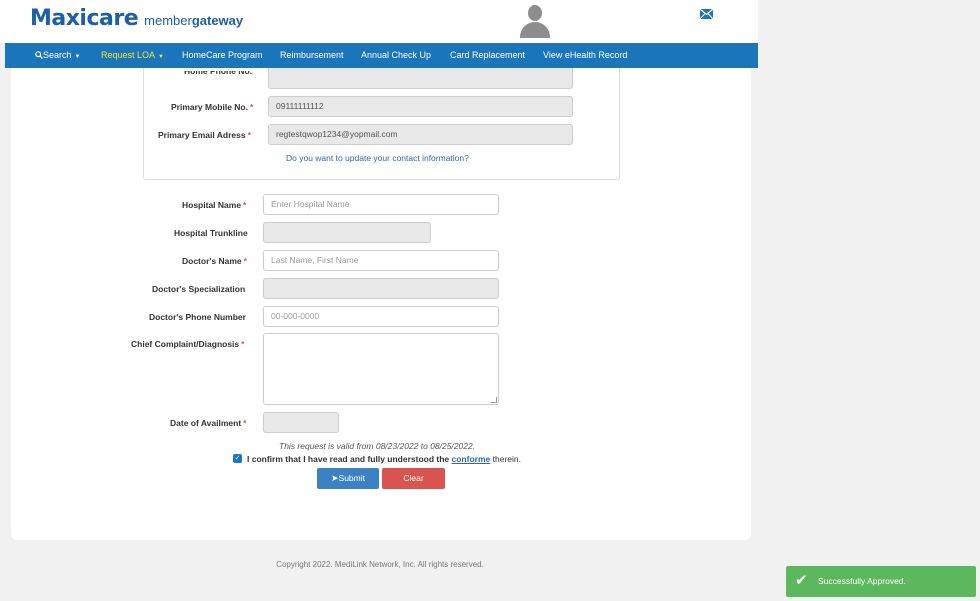 Image resolution: width=980 pixels, height=601 pixels. I want to click on check-icon: ✓, so click(237, 458).